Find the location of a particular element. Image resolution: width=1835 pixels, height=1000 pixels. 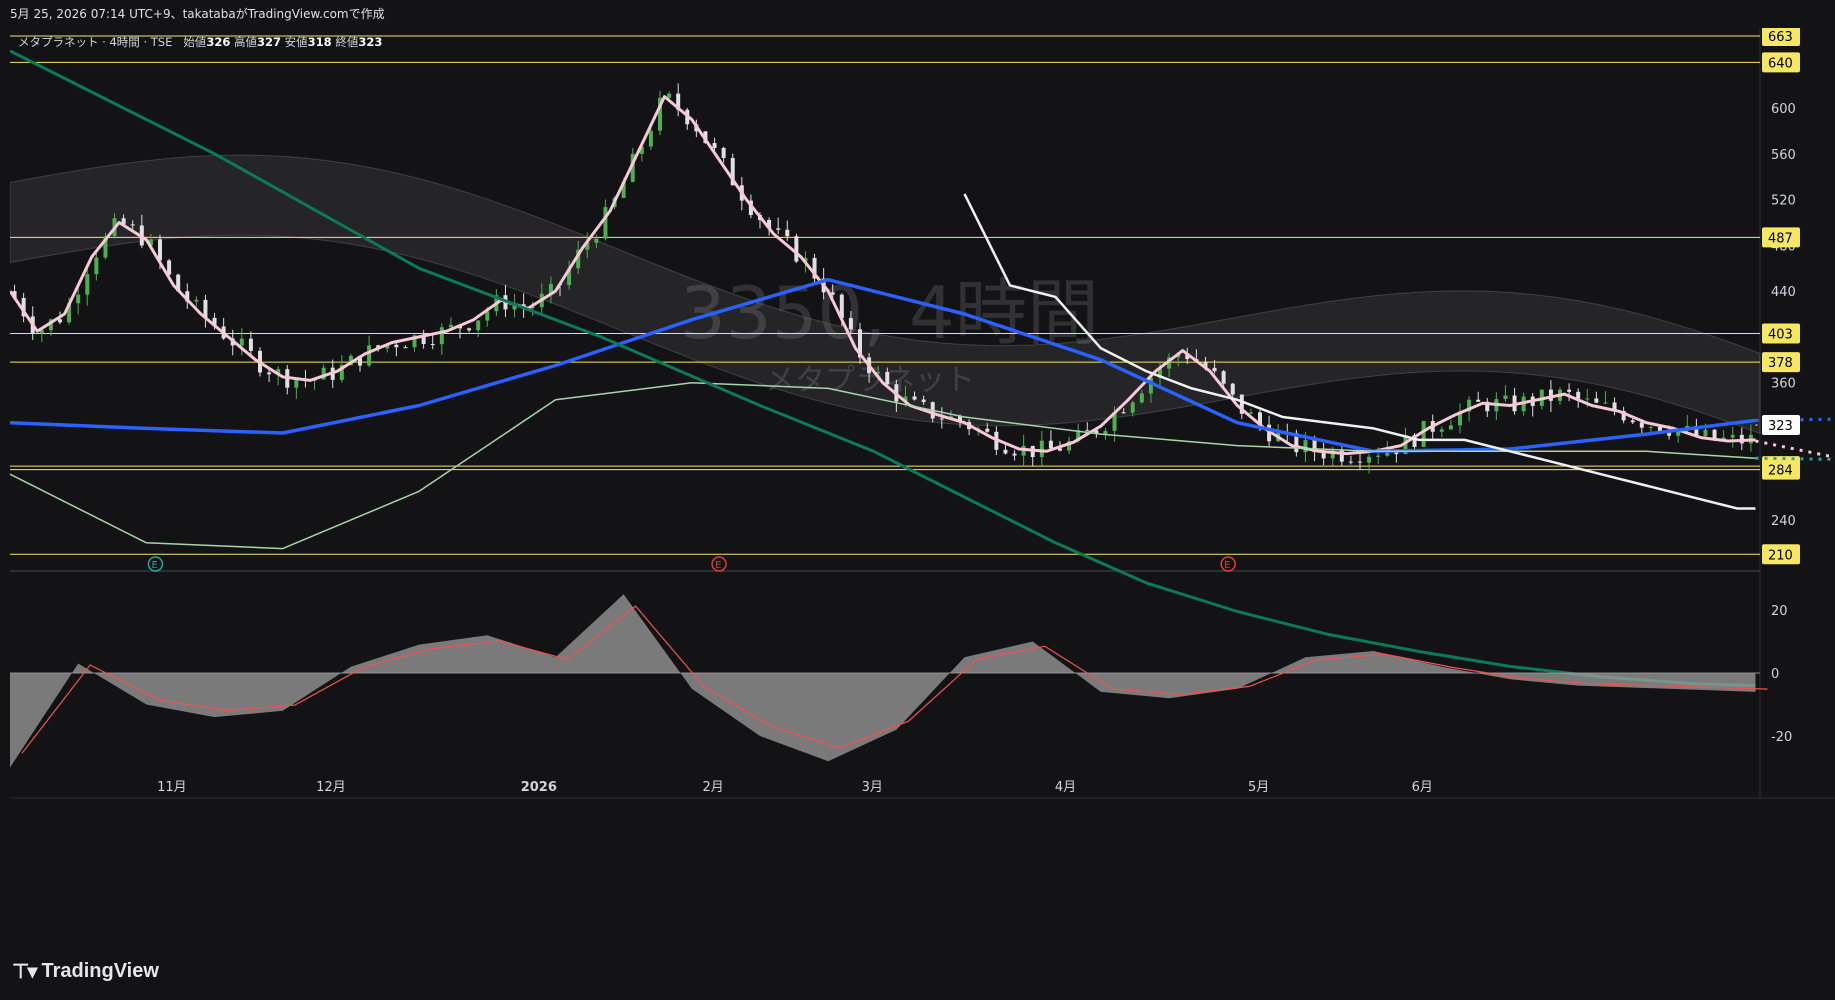

legend-low: 318 is located at coordinates (319, 42).